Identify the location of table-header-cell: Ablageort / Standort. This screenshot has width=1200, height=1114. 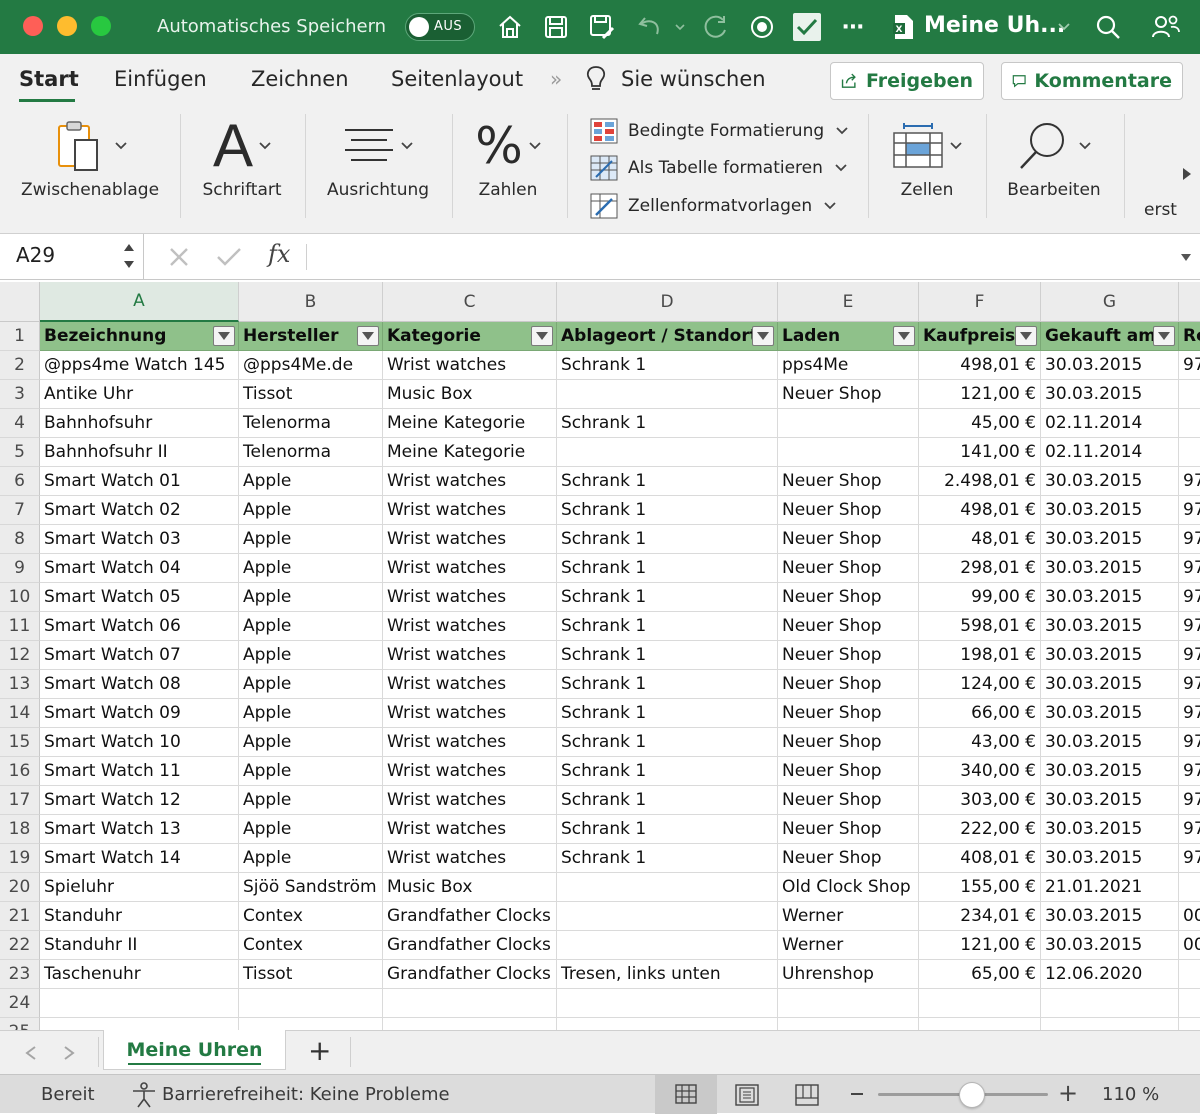
(667, 336).